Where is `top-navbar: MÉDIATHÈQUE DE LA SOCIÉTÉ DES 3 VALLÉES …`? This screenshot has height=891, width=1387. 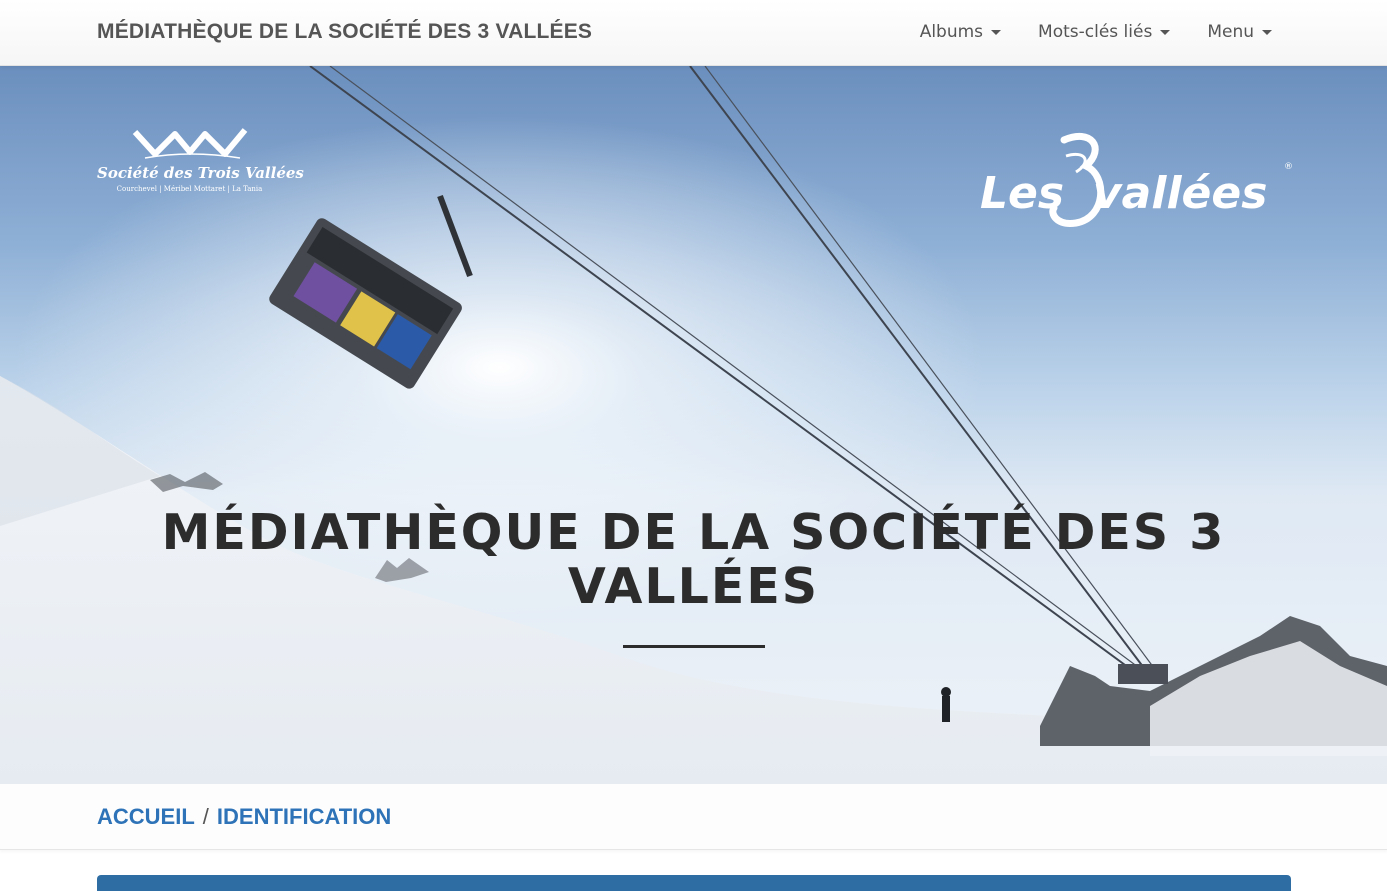 top-navbar: MÉDIATHÈQUE DE LA SOCIÉTÉ DES 3 VALLÉES … is located at coordinates (693, 33).